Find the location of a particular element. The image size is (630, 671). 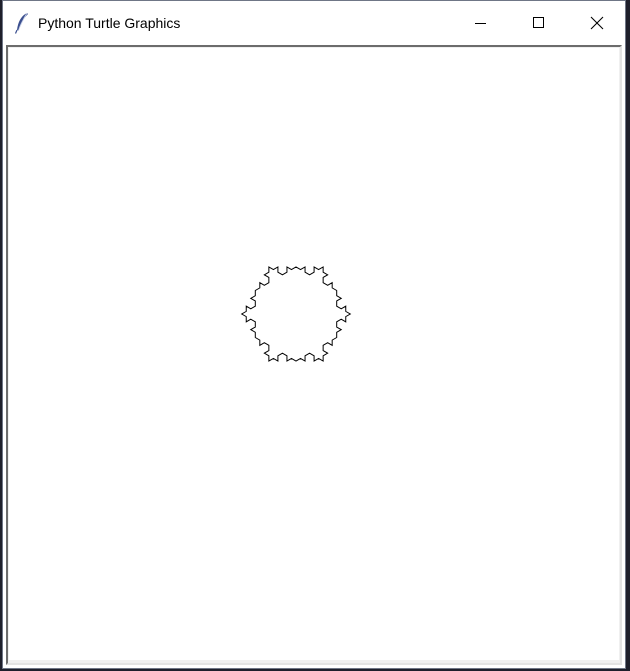

close-button is located at coordinates (597, 23).